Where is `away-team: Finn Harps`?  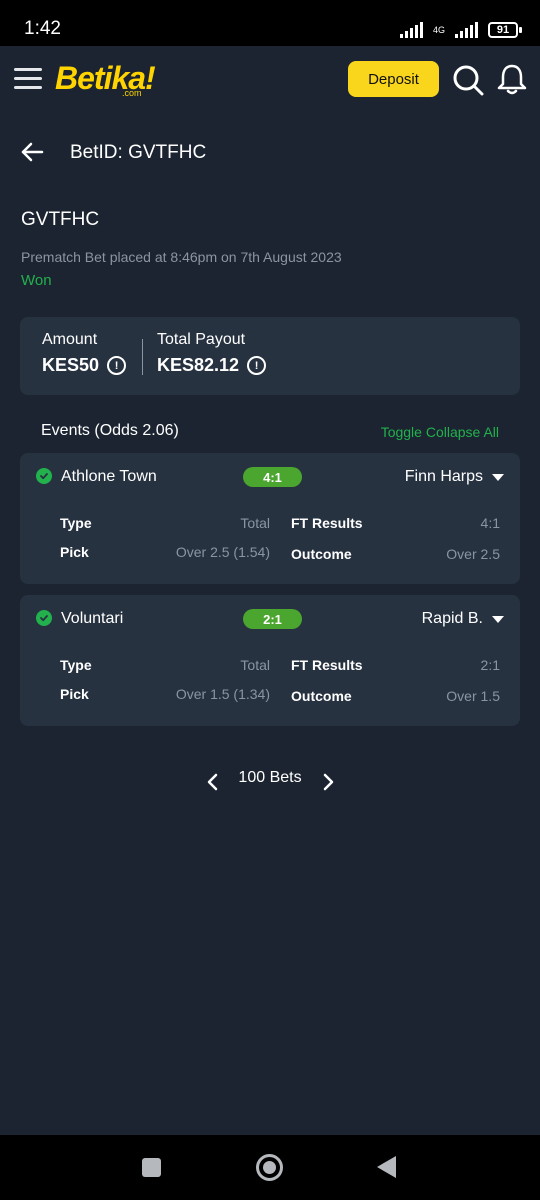 away-team: Finn Harps is located at coordinates (443, 476).